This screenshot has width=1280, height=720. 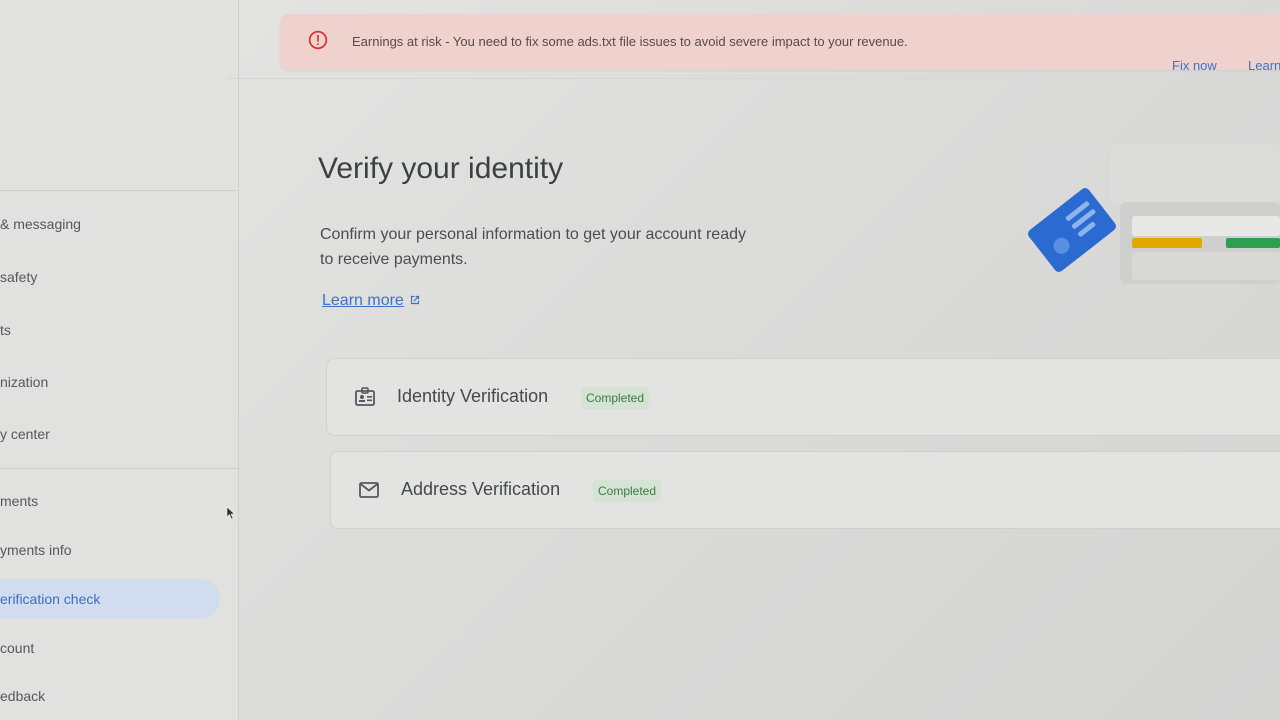 What do you see at coordinates (363, 300) in the screenshot?
I see `learn-more-label: Learn more` at bounding box center [363, 300].